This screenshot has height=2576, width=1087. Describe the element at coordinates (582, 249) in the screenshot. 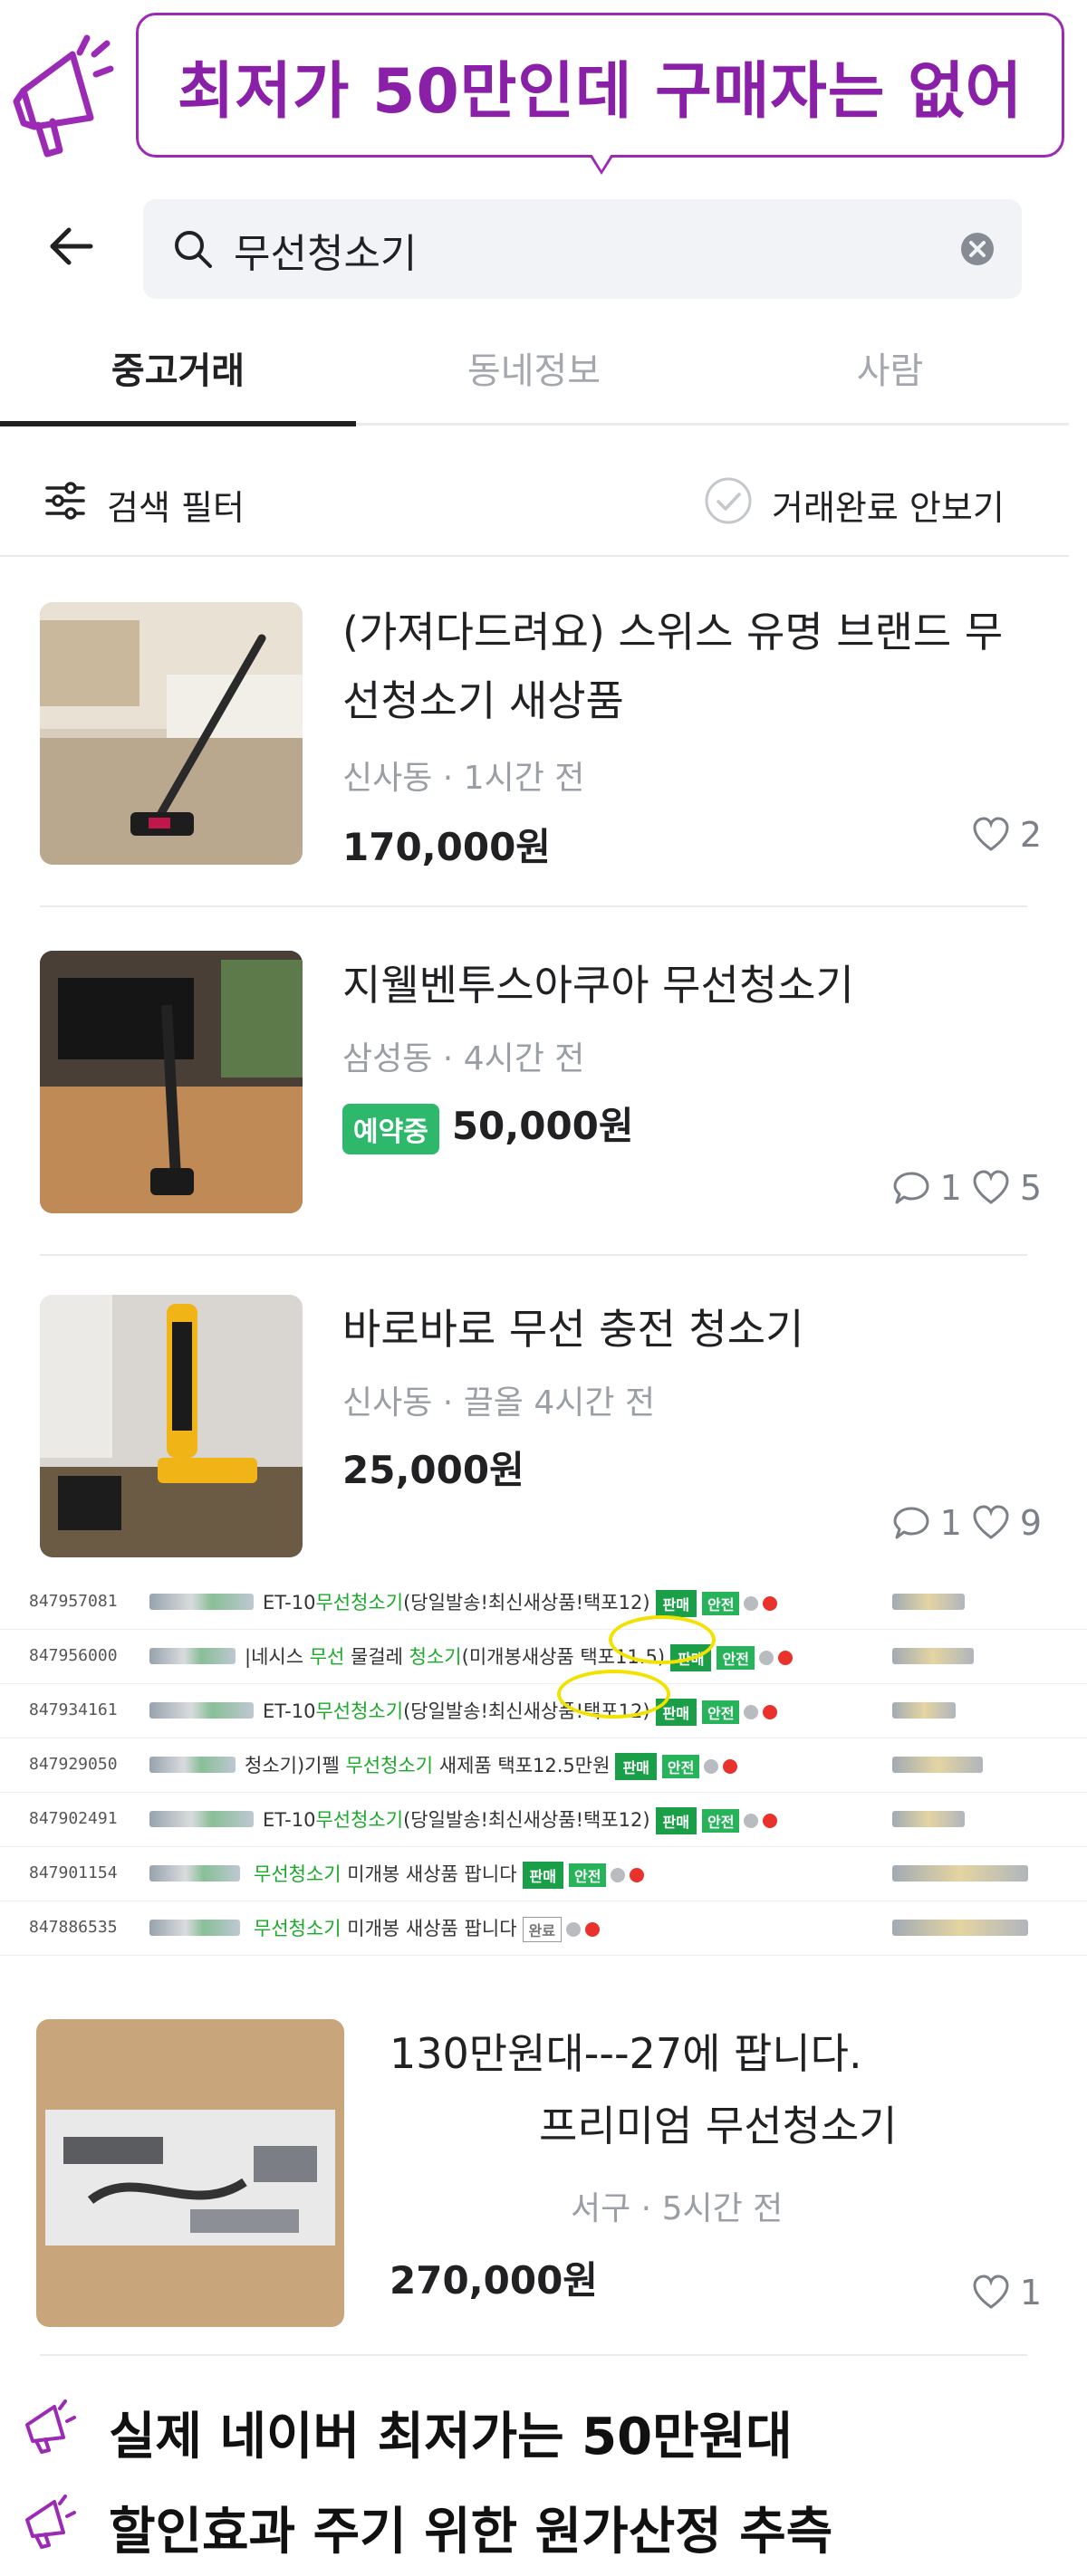

I see `search-input: 무선청소기` at that location.